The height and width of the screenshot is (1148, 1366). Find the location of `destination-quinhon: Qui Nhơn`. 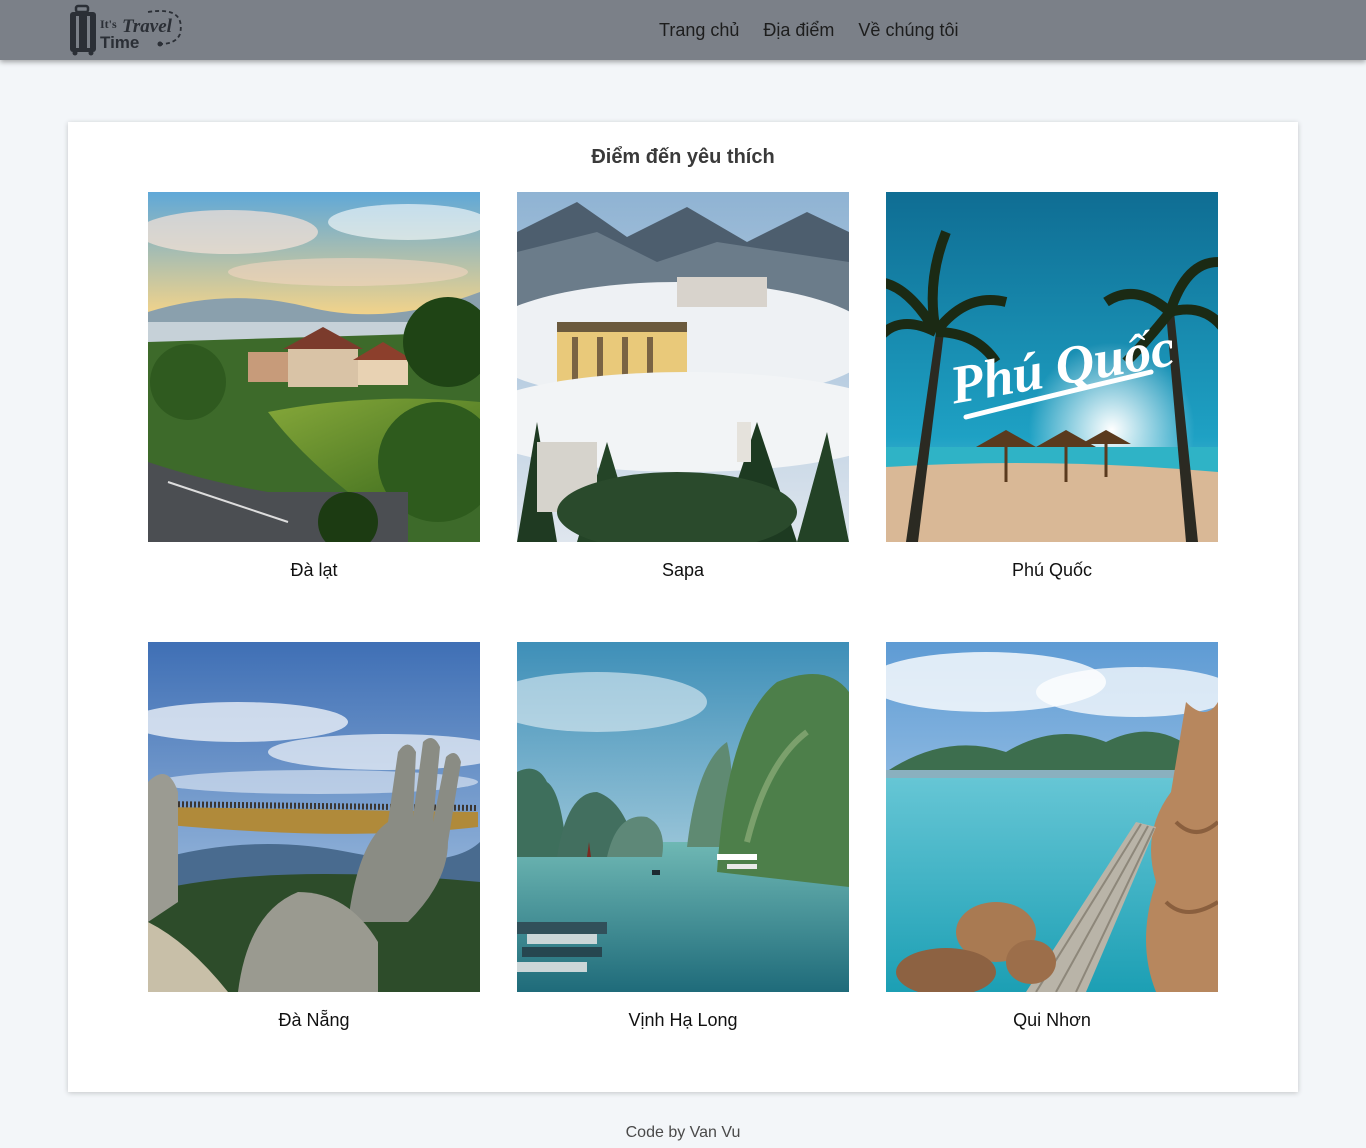

destination-quinhon: Qui Nhơn is located at coordinates (1052, 836).